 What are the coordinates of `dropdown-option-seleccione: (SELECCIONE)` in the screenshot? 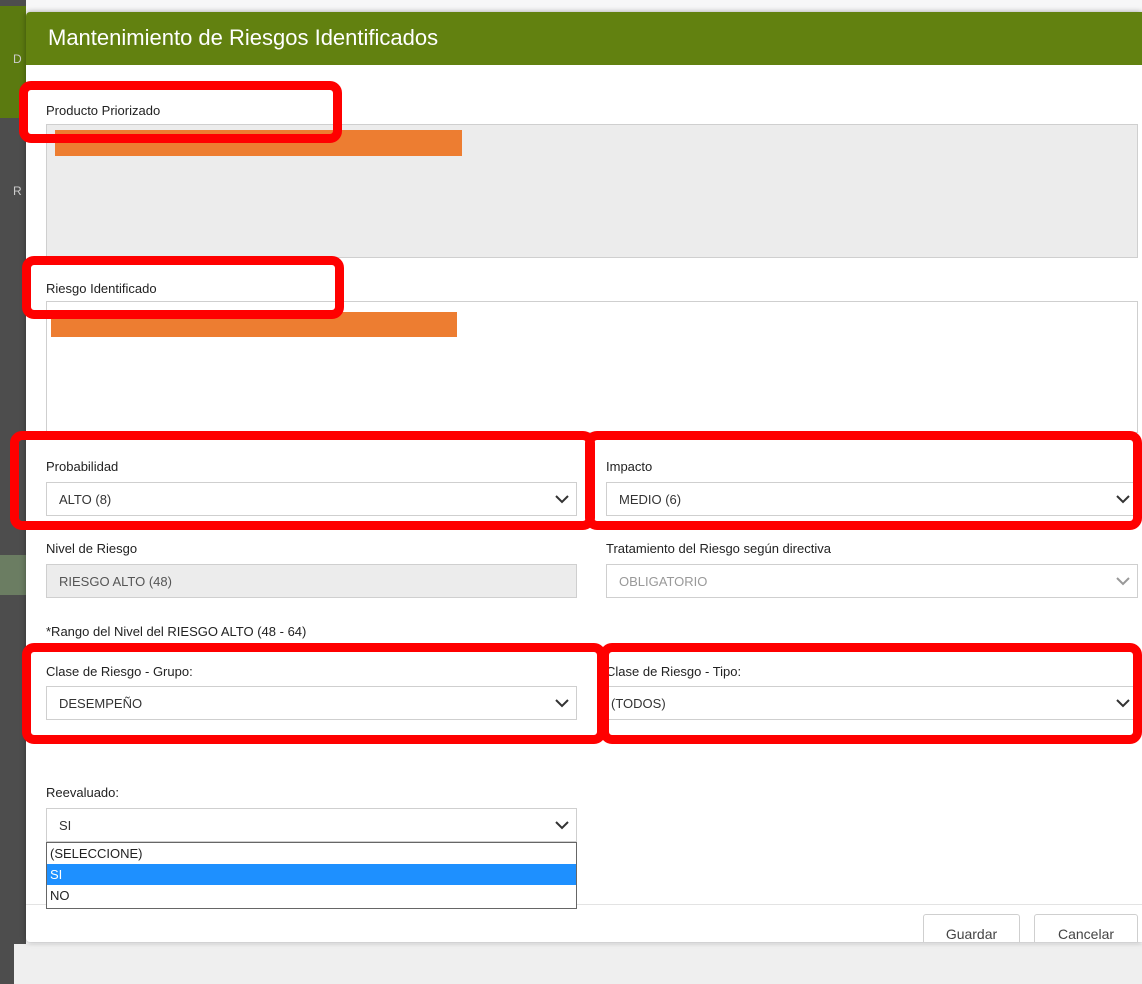 It's located at (311, 853).